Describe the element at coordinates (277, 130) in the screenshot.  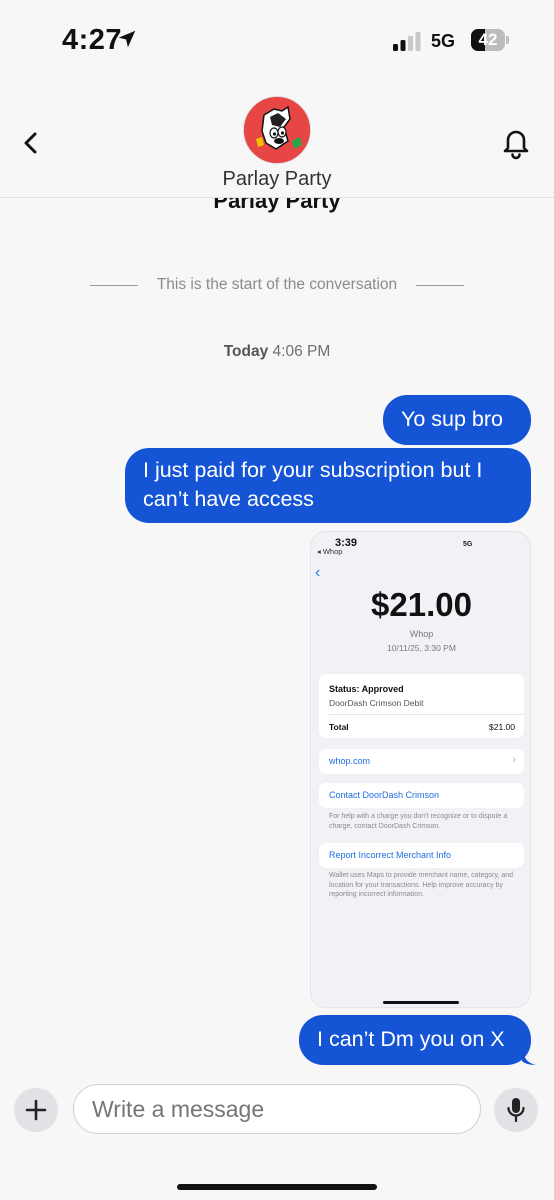
I see `goofy-avatar-icon` at that location.